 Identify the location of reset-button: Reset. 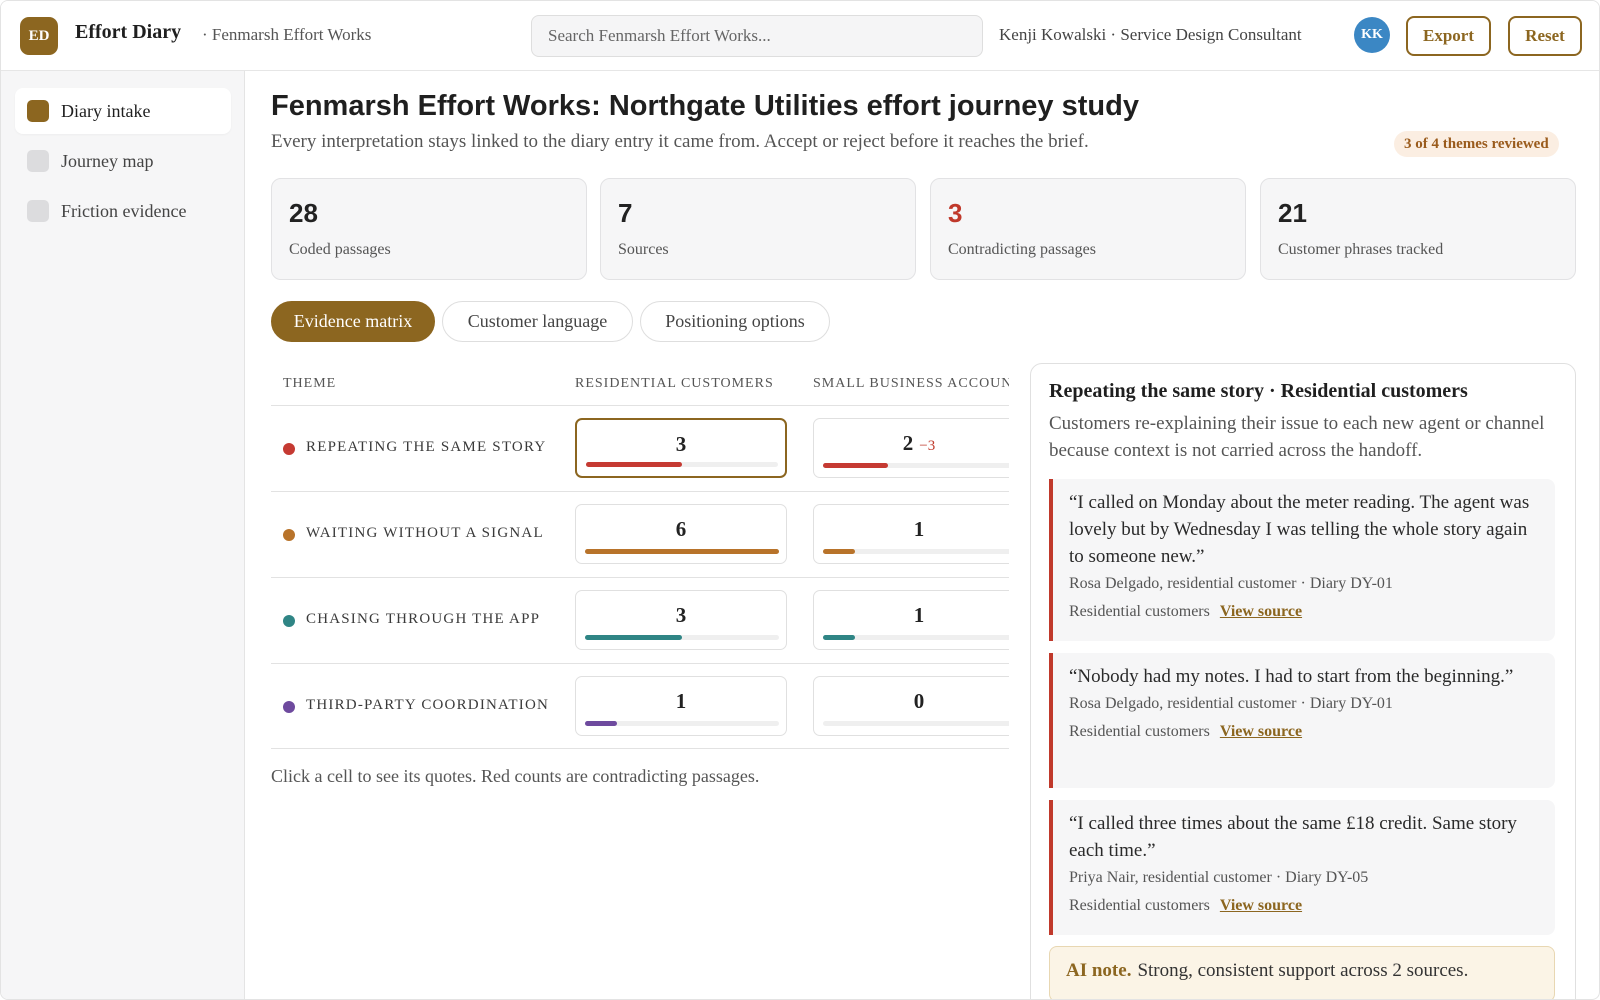
(1545, 36).